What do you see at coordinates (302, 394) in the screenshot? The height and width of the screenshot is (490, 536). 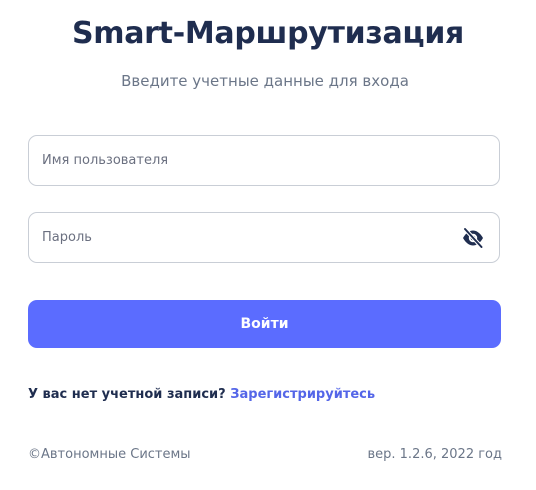 I see `register-link: Зарегистрируйтесь` at bounding box center [302, 394].